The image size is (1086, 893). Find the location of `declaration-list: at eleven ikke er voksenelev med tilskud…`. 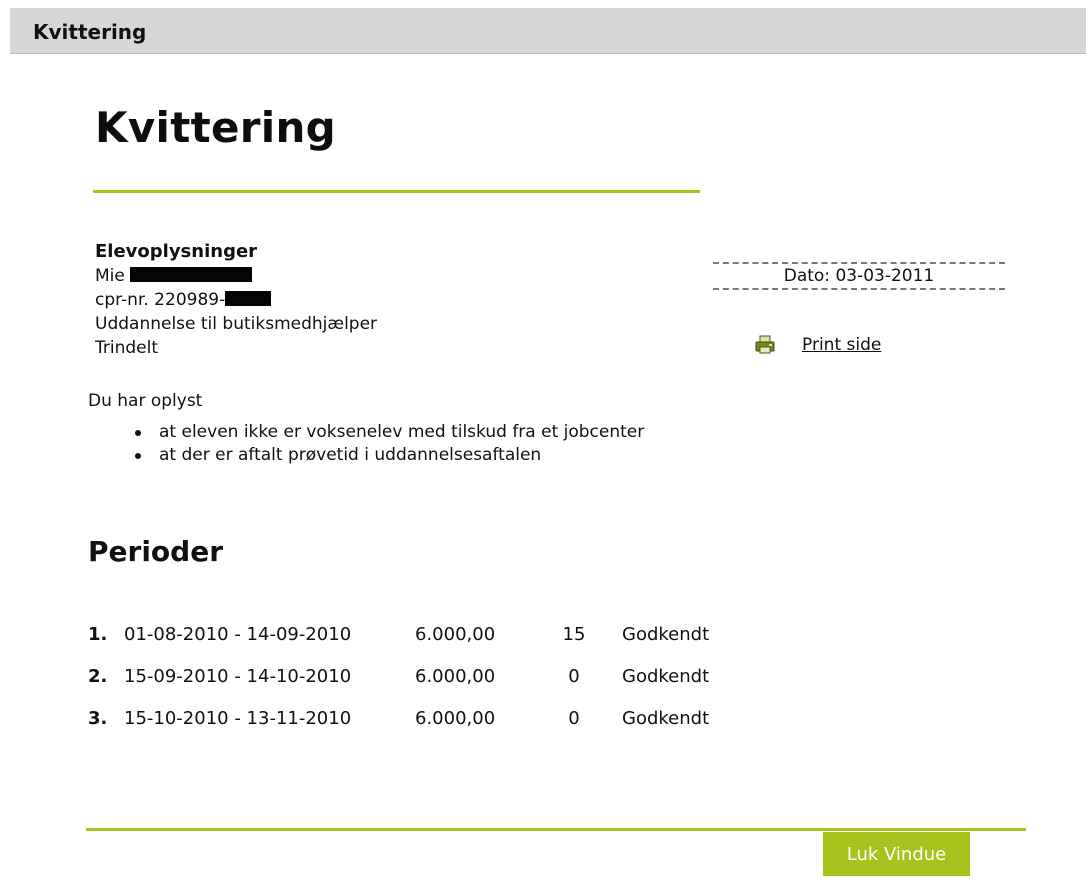

declaration-list: at eleven ikke er voksenelev med tilskud… is located at coordinates (387, 444).